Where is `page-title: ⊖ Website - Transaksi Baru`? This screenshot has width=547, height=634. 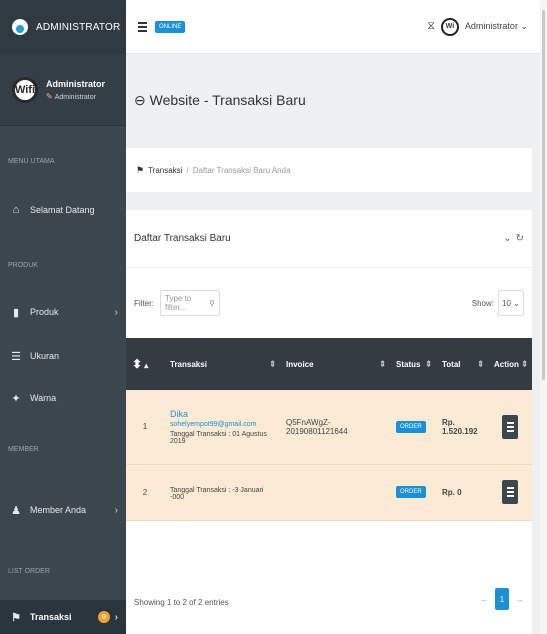 page-title: ⊖ Website - Transaksi Baru is located at coordinates (220, 100).